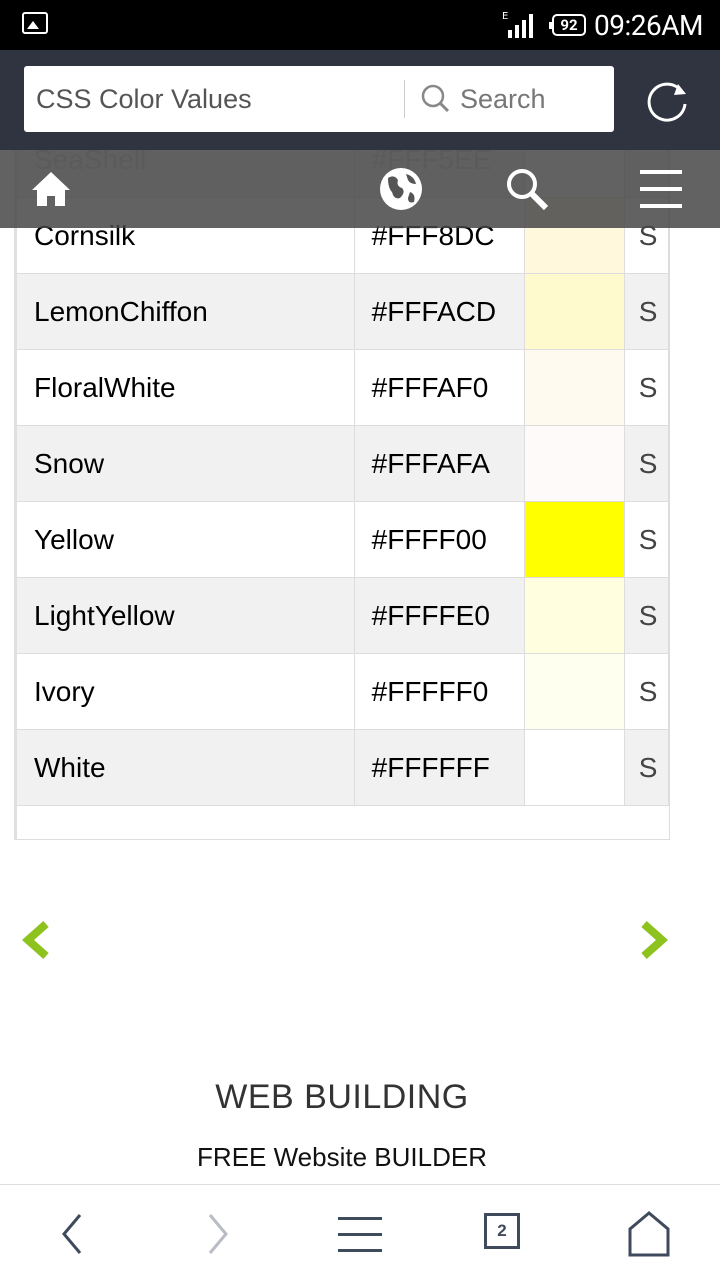  Describe the element at coordinates (186, 691) in the screenshot. I see `color-name: Ivory` at that location.